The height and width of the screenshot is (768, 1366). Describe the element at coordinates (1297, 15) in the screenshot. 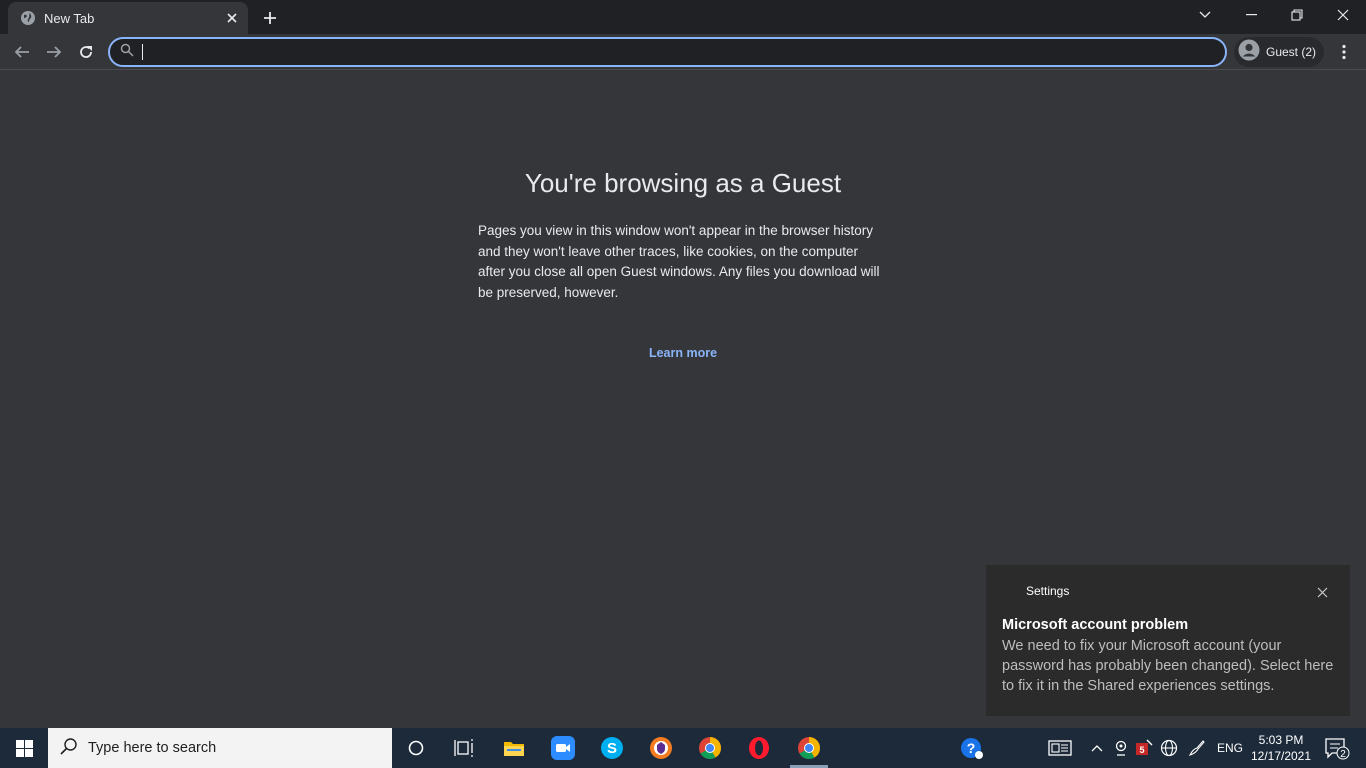

I see `restore-button` at that location.